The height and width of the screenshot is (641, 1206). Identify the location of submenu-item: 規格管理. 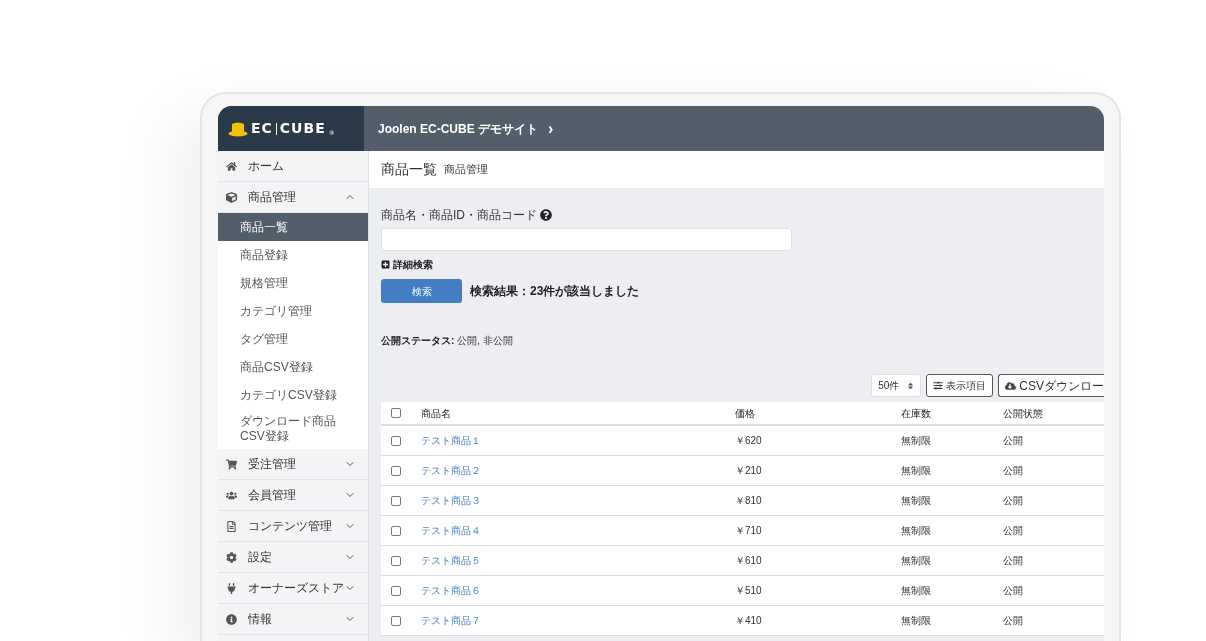
(293, 283).